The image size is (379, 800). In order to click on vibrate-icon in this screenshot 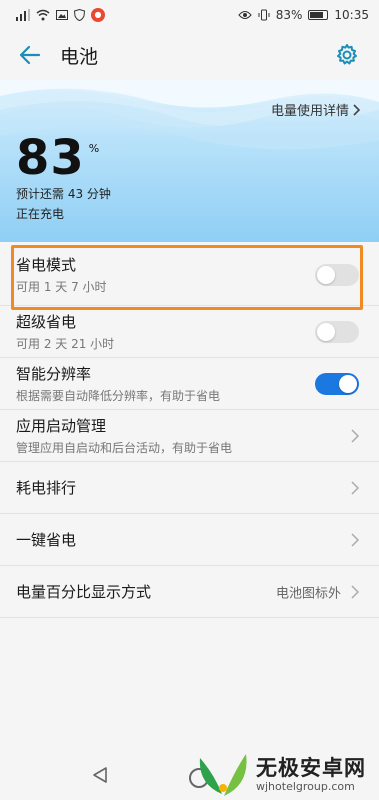, I will do `click(264, 15)`.